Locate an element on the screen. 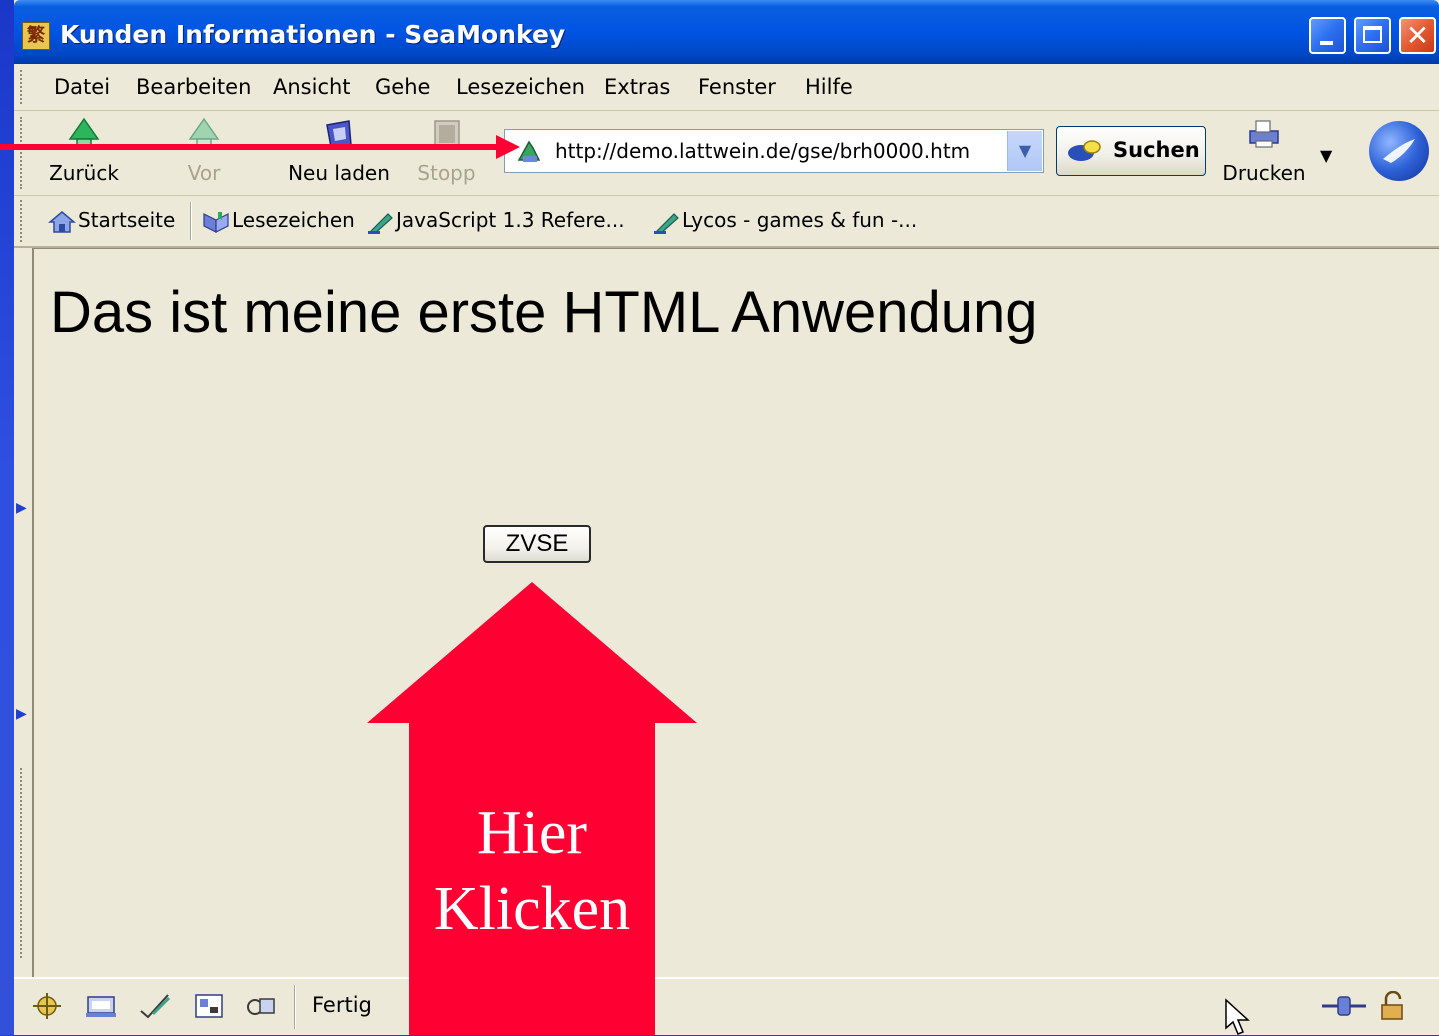  status-text: Fertig is located at coordinates (342, 1005).